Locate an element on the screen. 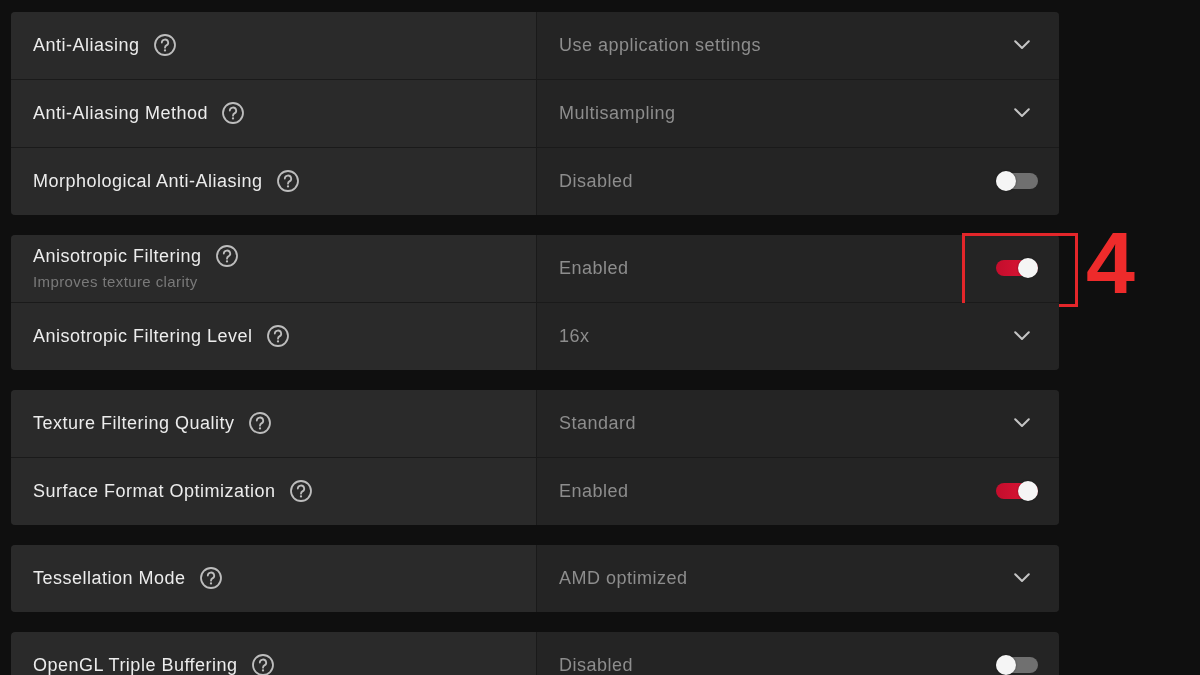  setting-label: Anisotropic Filtering Level is located at coordinates (143, 336).